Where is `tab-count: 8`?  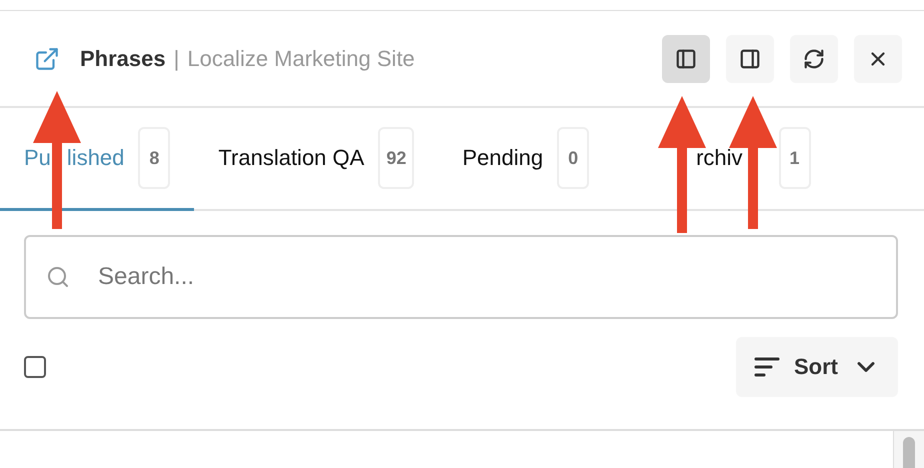
tab-count: 8 is located at coordinates (154, 158).